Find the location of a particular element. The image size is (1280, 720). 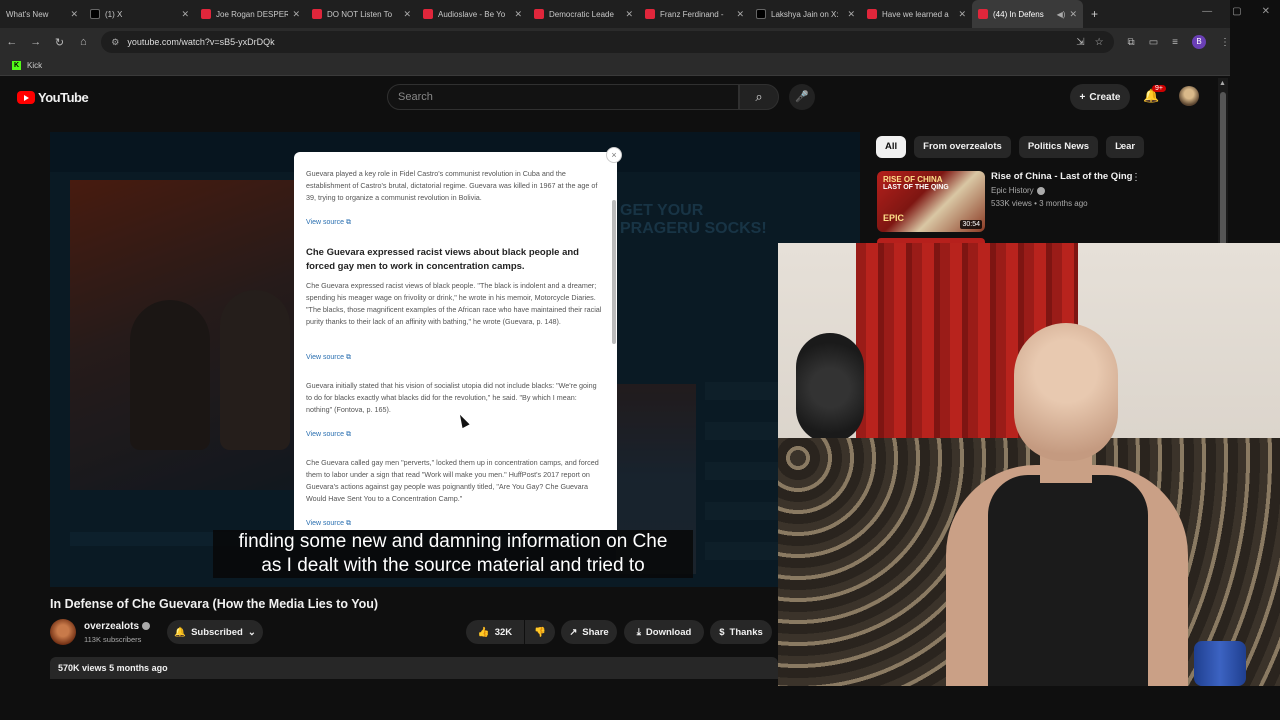

chip-all: All is located at coordinates (891, 147).